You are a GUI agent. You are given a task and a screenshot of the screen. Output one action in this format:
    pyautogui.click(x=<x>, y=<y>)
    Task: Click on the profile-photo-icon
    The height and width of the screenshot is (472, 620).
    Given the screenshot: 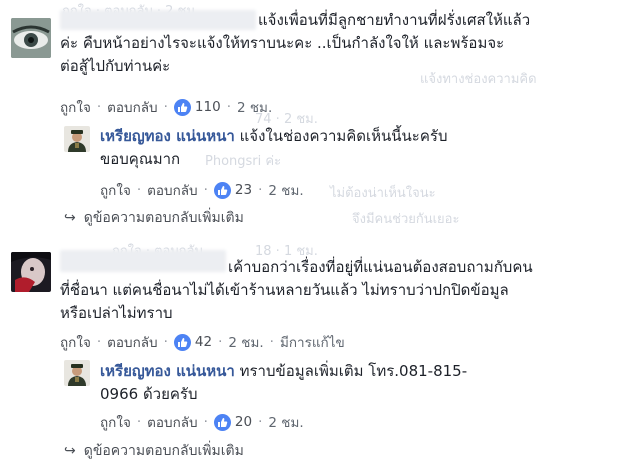 What is the action you would take?
    pyautogui.click(x=31, y=272)
    